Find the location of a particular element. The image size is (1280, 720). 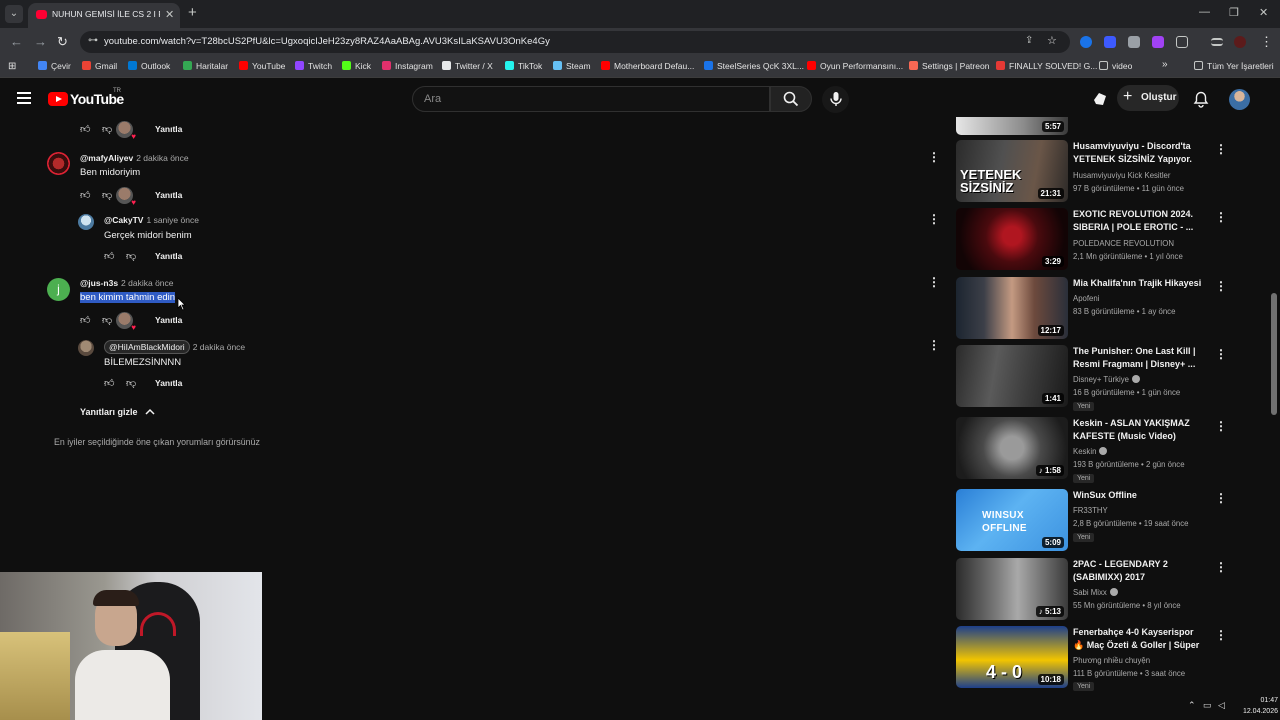

notifications-bell-icon is located at coordinates (1201, 99).